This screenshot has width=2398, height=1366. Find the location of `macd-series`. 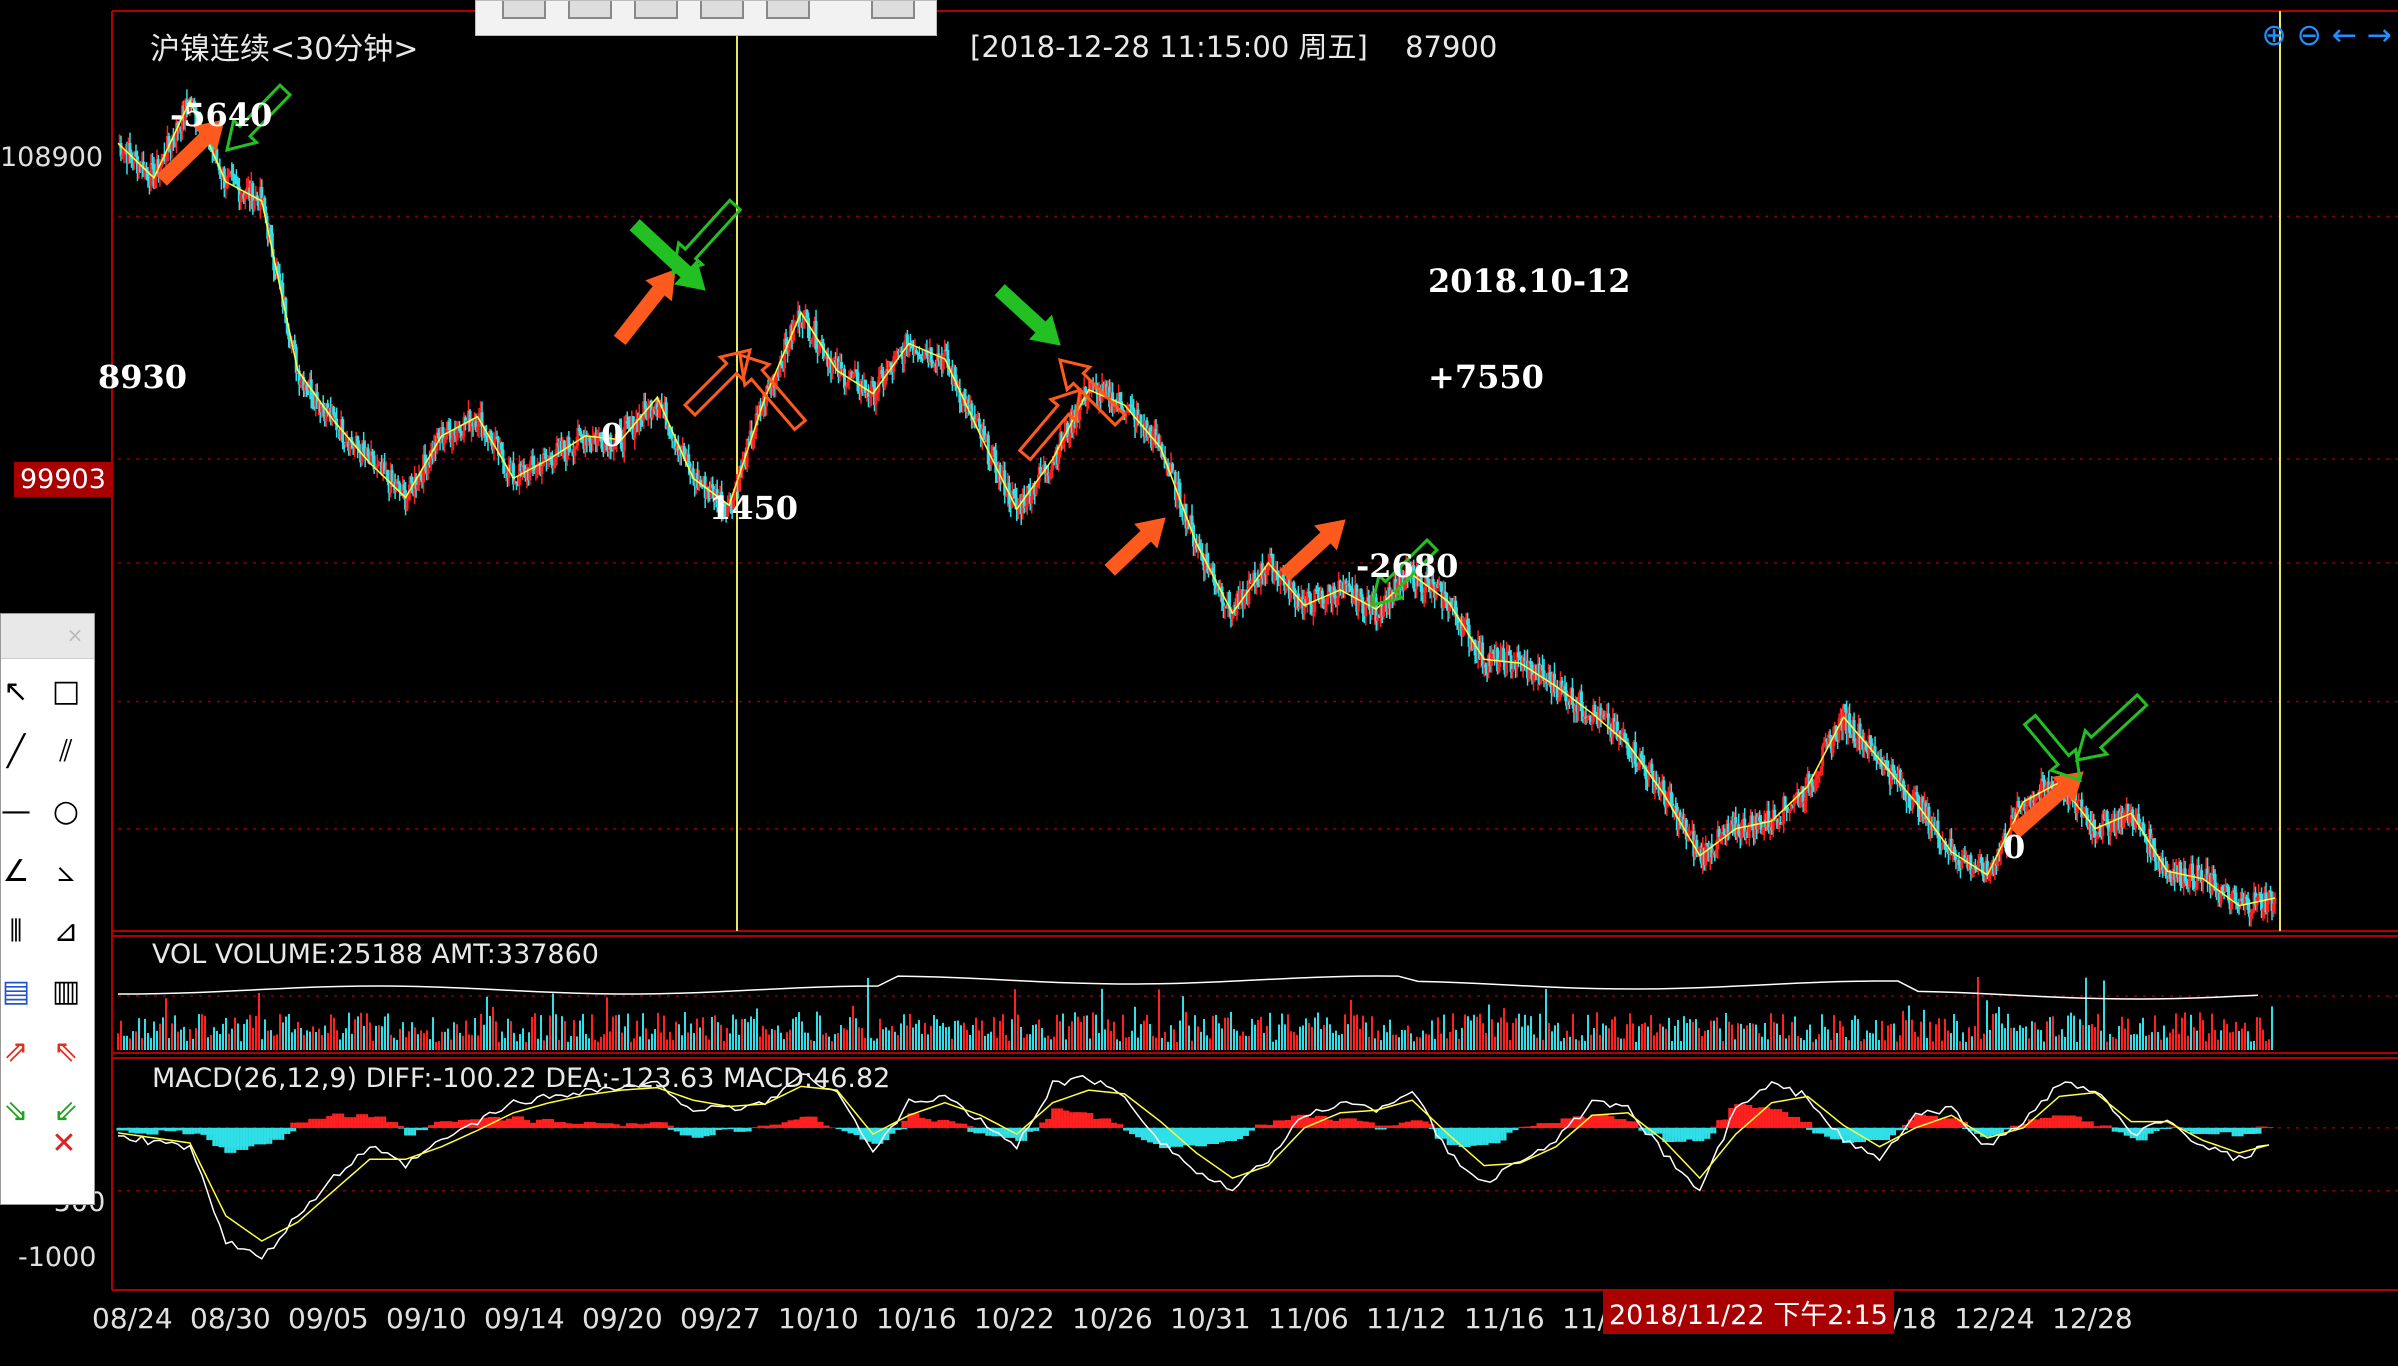

macd-series is located at coordinates (1198, 1166).